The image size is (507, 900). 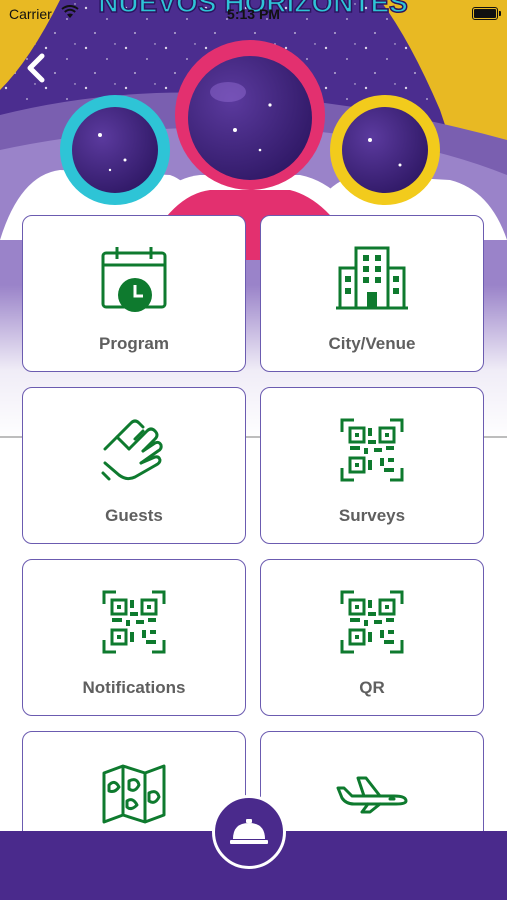 I want to click on menu-tile-surveys: Surveys, so click(x=372, y=465).